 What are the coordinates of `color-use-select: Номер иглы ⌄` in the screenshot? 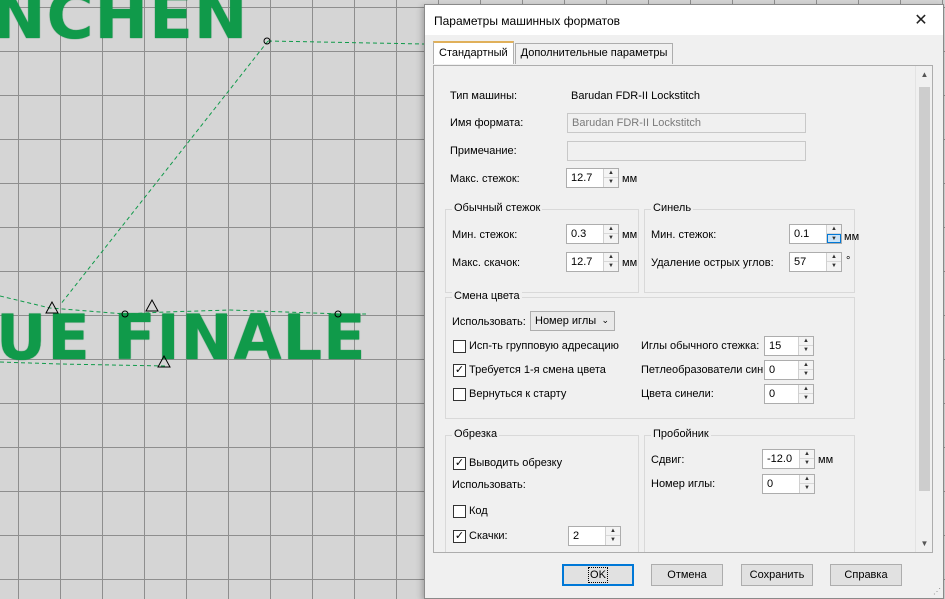 It's located at (572, 321).